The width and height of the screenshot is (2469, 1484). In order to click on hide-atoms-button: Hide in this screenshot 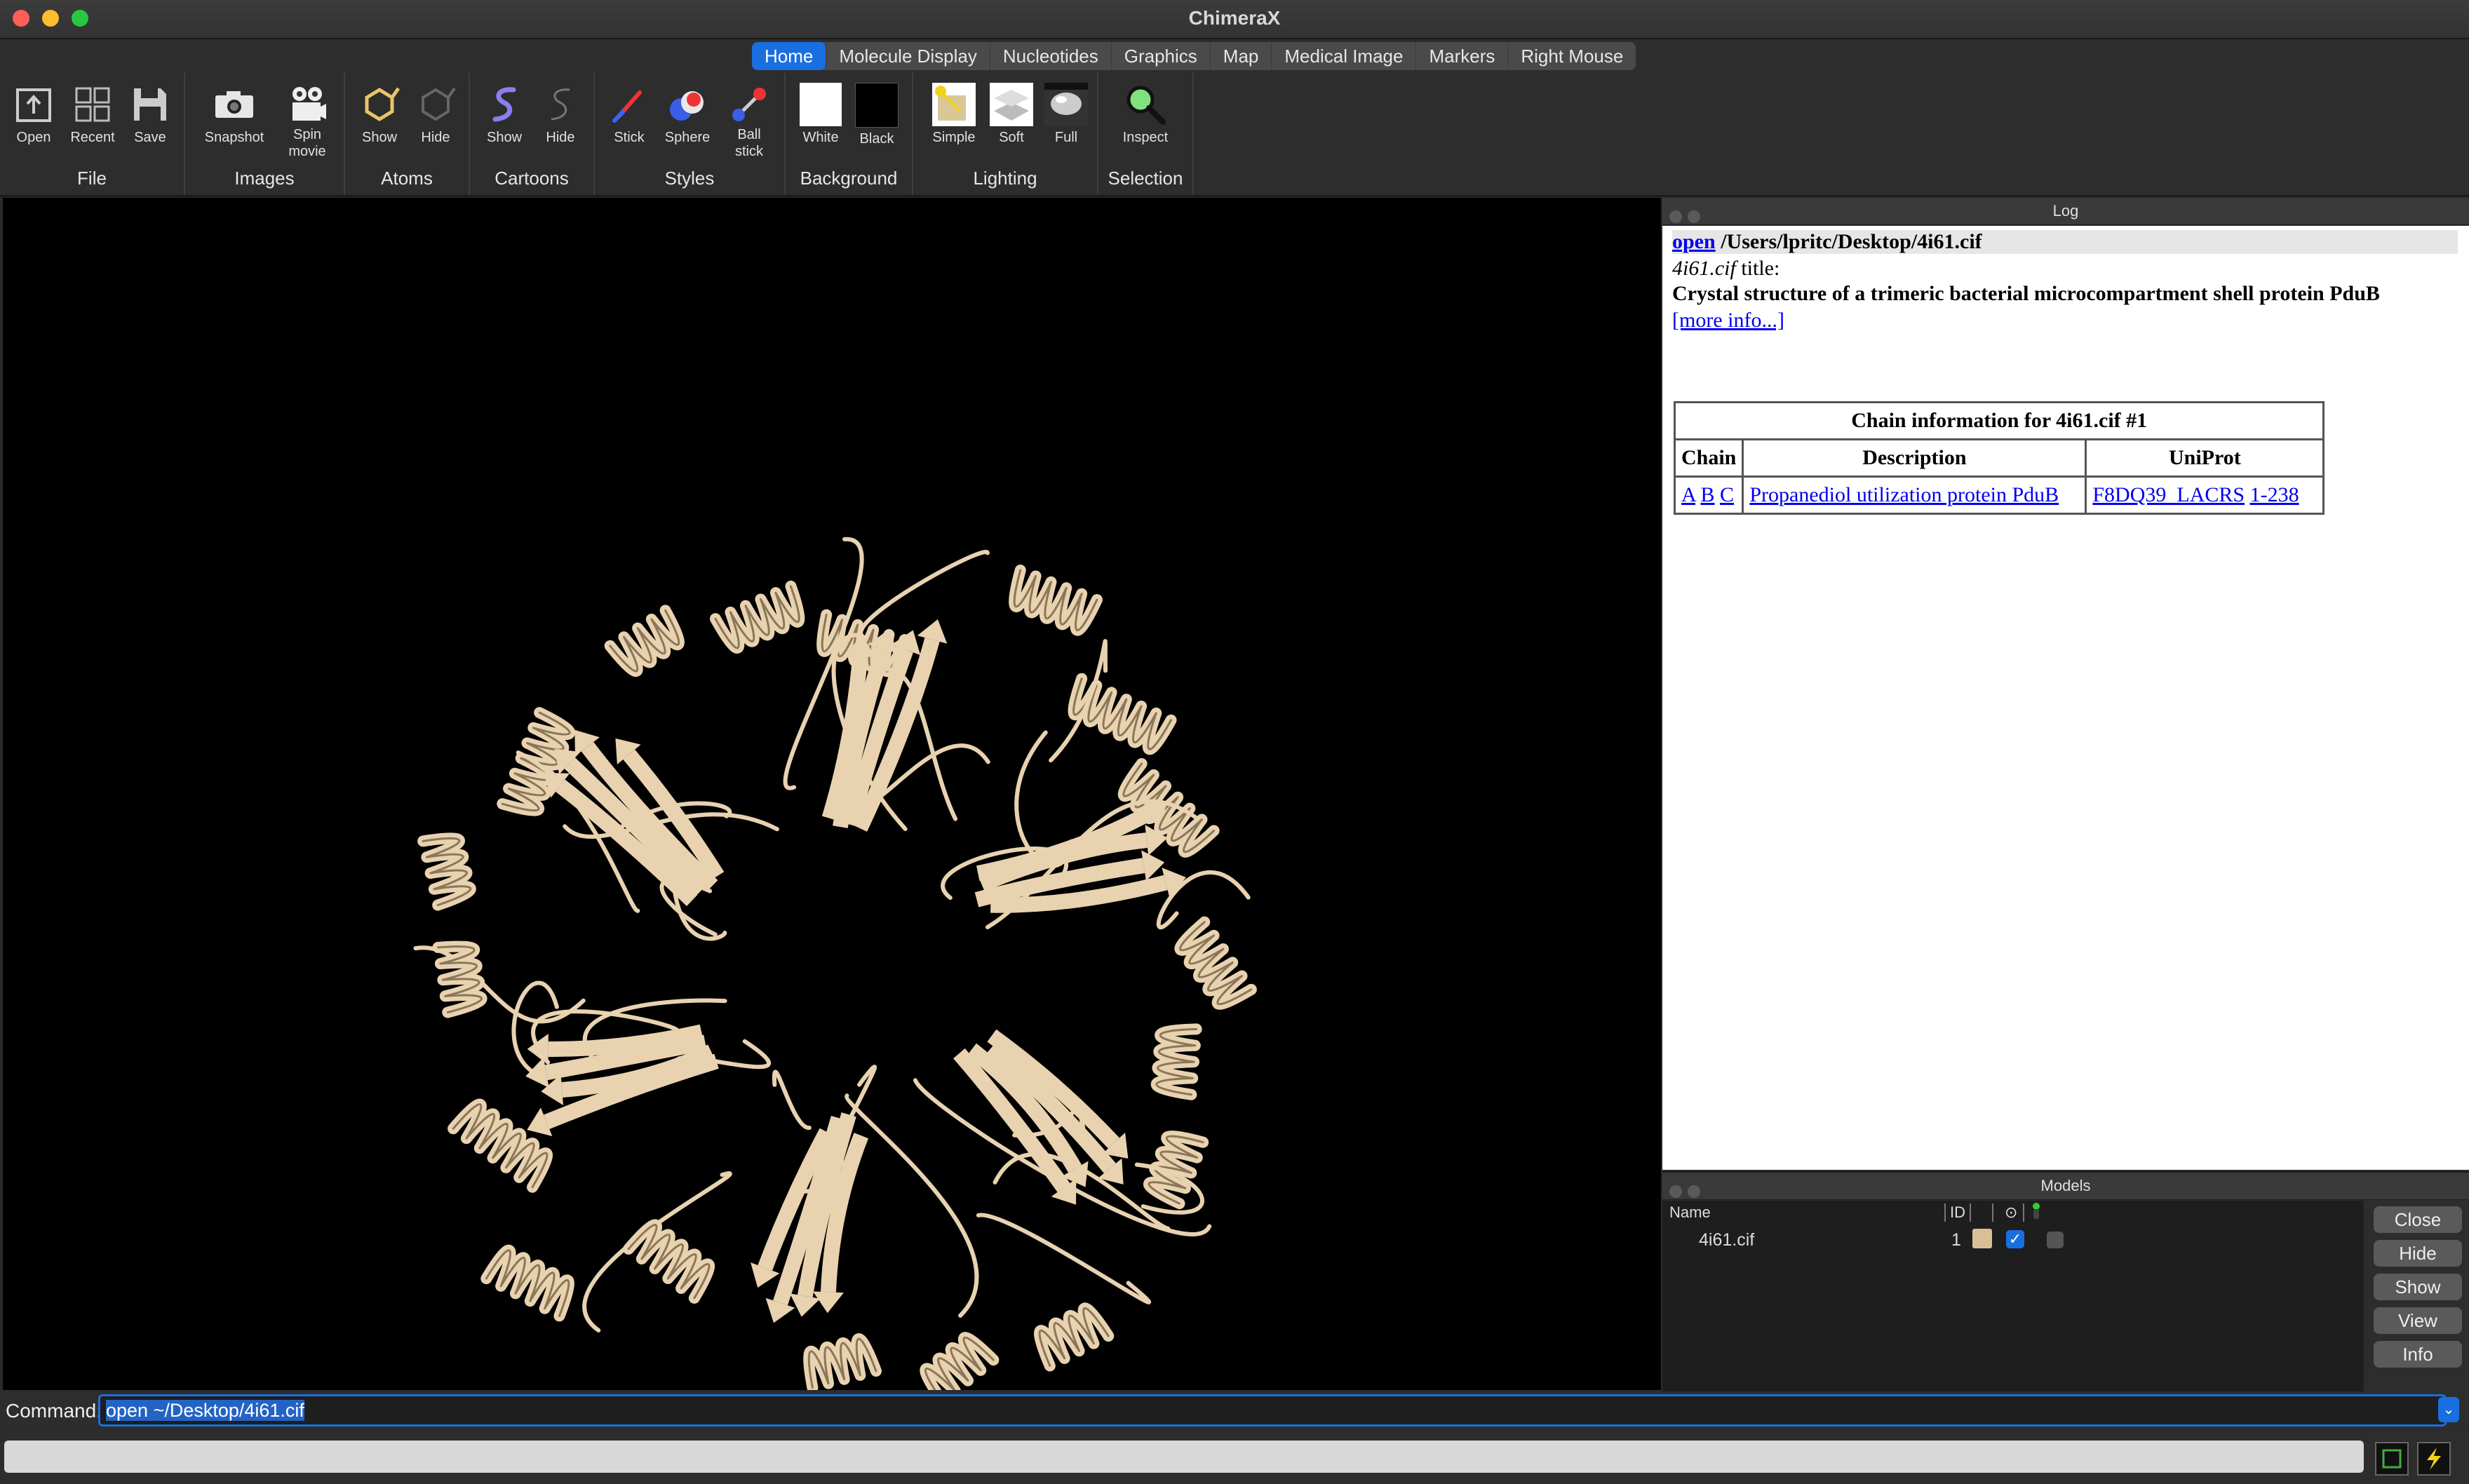, I will do `click(436, 113)`.